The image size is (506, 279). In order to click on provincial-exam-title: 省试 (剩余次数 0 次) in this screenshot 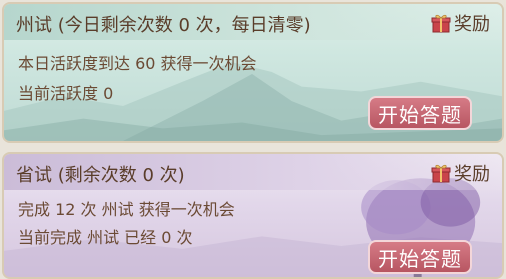, I will do `click(100, 175)`.